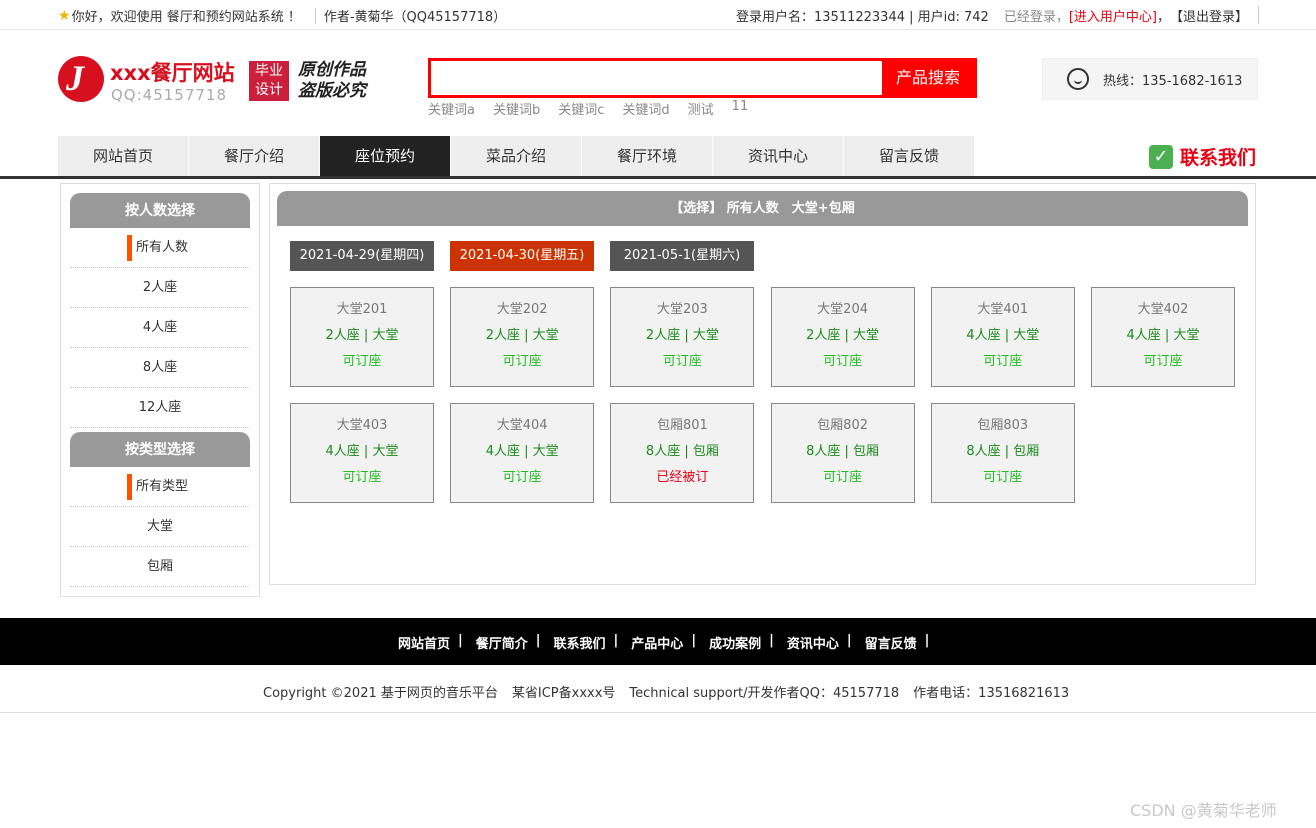 Image resolution: width=1316 pixels, height=828 pixels. Describe the element at coordinates (522, 309) in the screenshot. I see `seat-name: 大堂202` at that location.